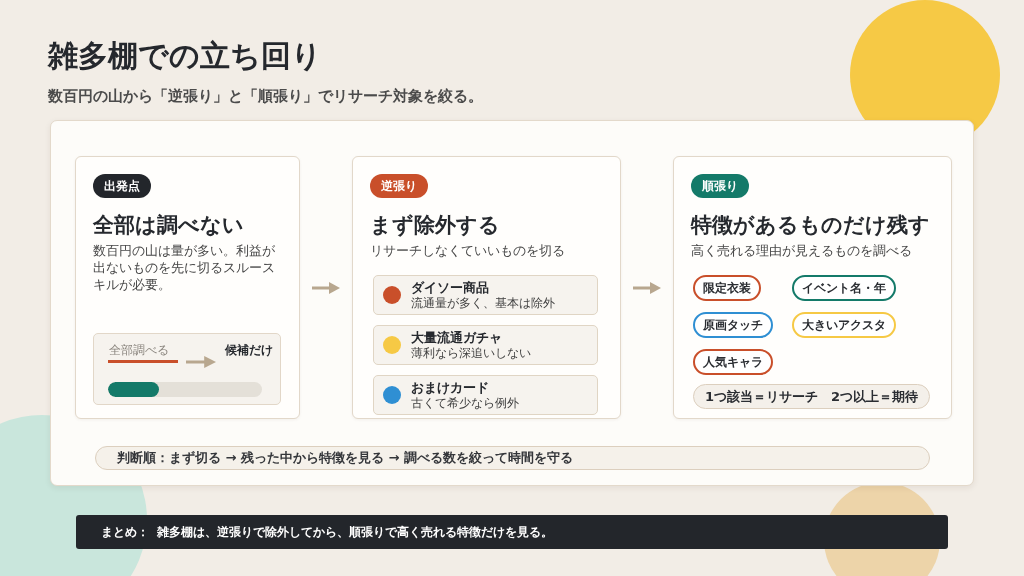  What do you see at coordinates (468, 250) in the screenshot?
I see `card-description: リサーチしなくていいものを切る` at bounding box center [468, 250].